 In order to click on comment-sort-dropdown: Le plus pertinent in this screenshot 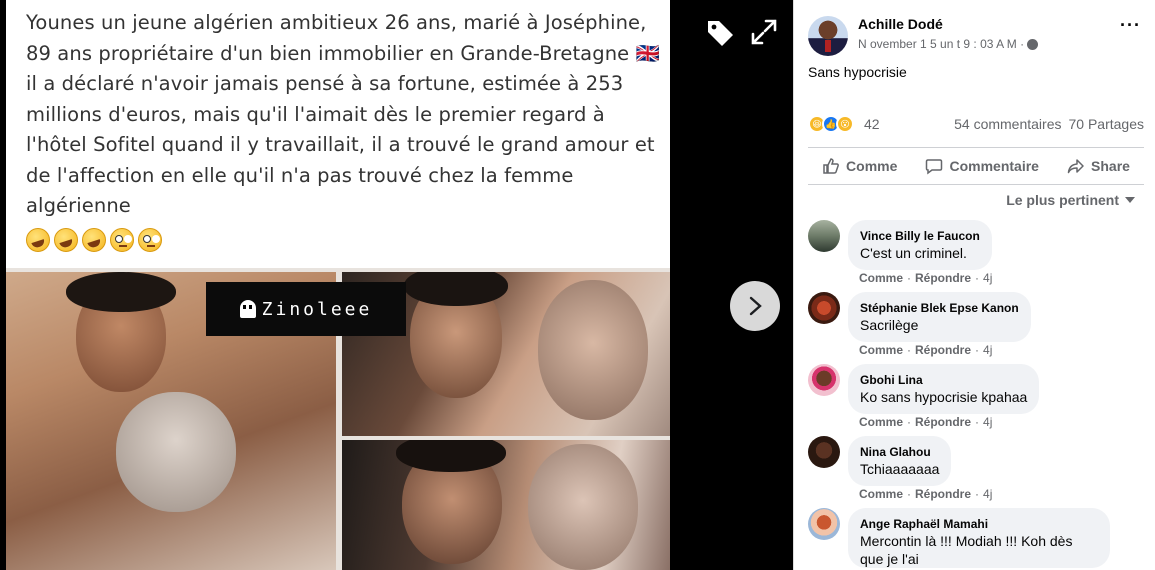, I will do `click(1070, 200)`.